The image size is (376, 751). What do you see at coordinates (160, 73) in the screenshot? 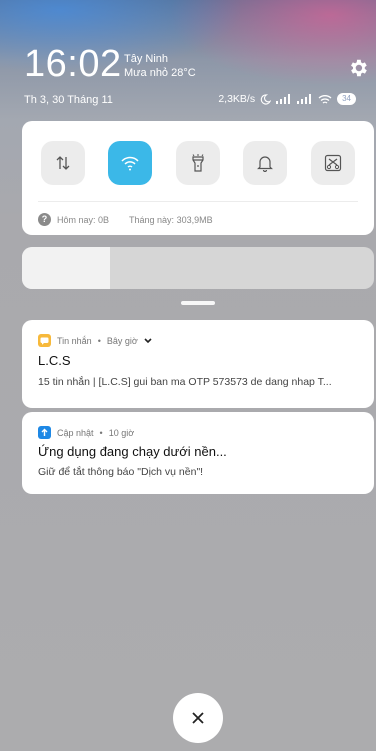
I see `weather-summary: Mưa nhỏ 28°C` at bounding box center [160, 73].